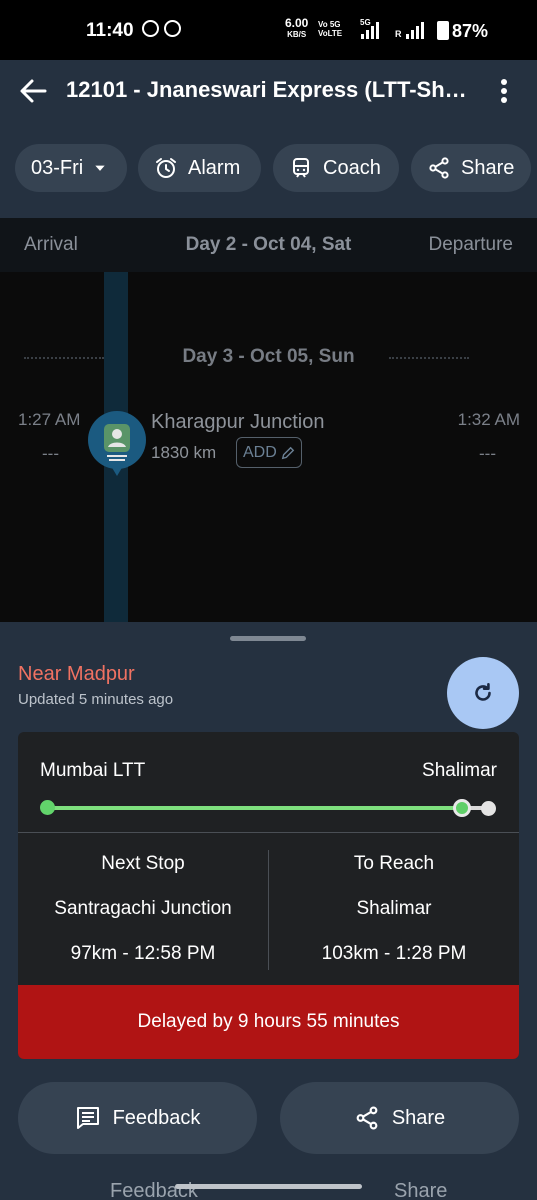 The width and height of the screenshot is (537, 1200). Describe the element at coordinates (33, 91) in the screenshot. I see `back-arrow-icon` at that location.